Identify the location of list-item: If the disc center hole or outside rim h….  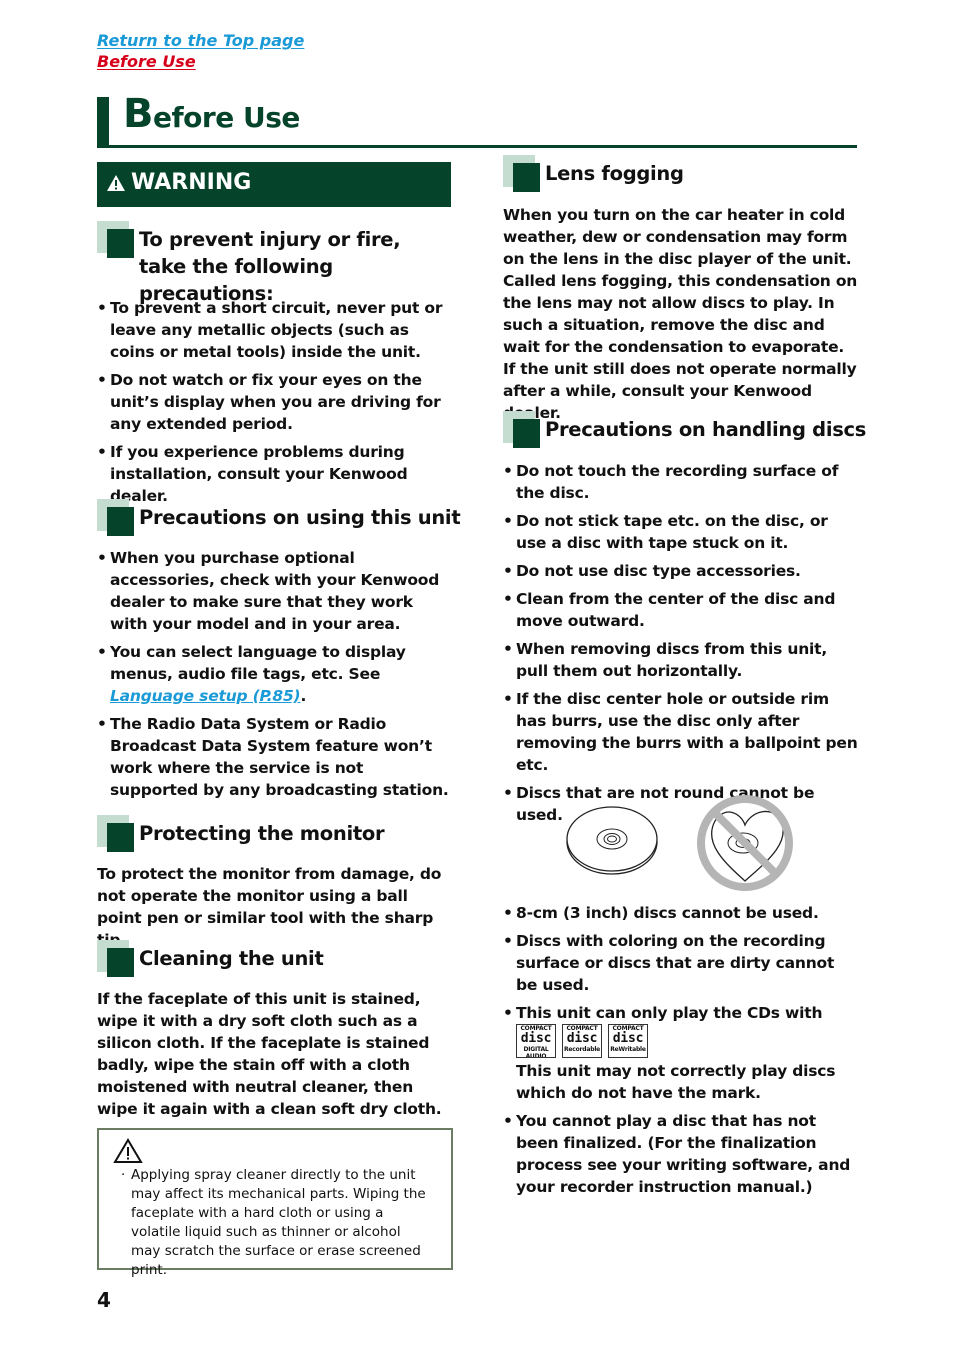
(680, 732).